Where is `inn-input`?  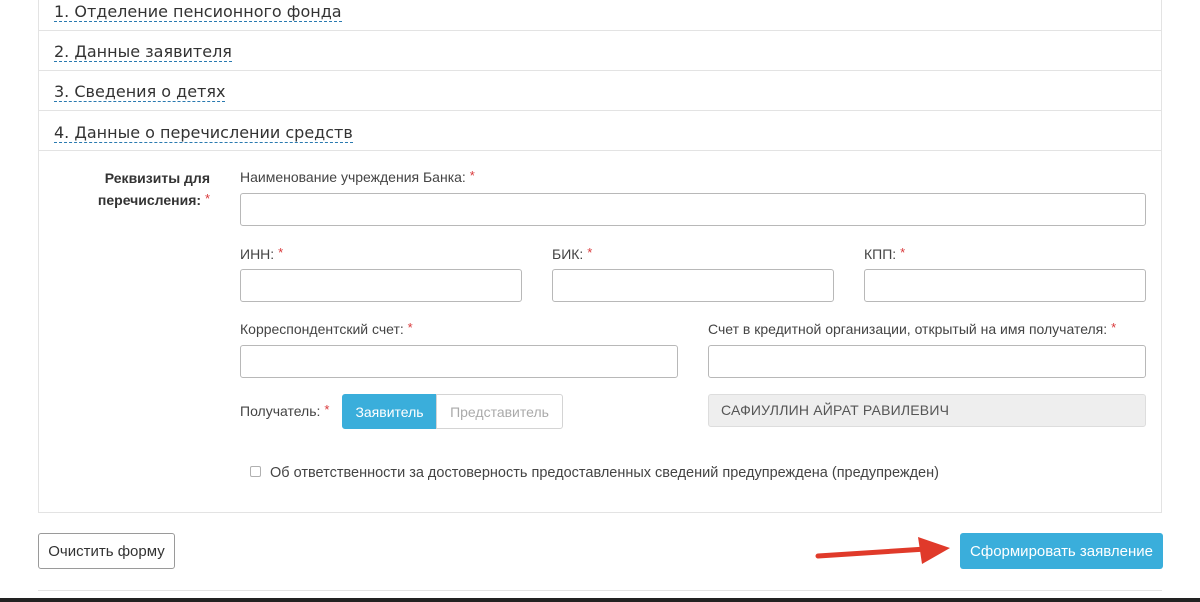 inn-input is located at coordinates (381, 285).